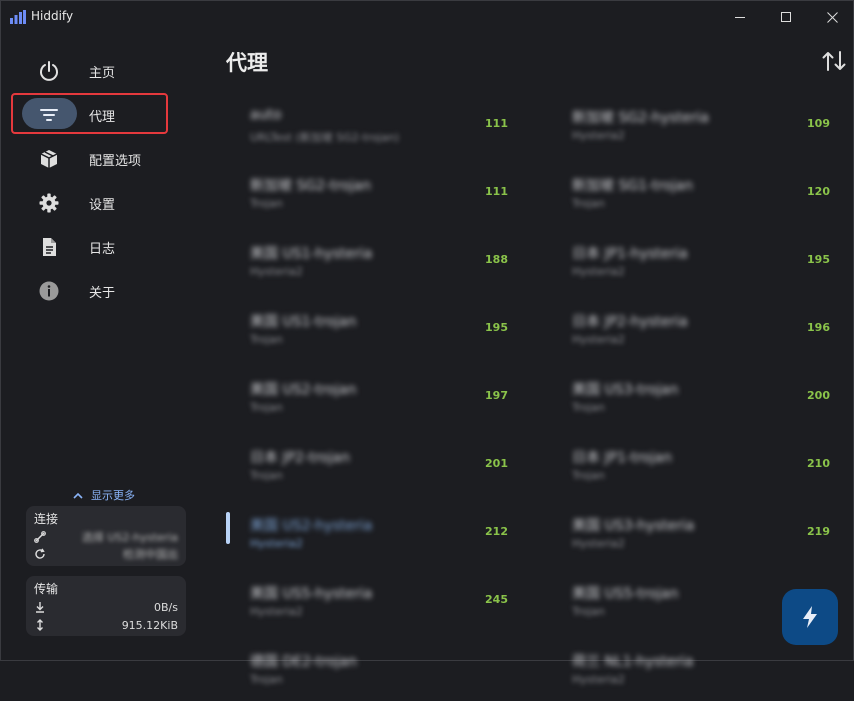  What do you see at coordinates (303, 662) in the screenshot?
I see `proxy-name: 德国 DE2-trojan` at bounding box center [303, 662].